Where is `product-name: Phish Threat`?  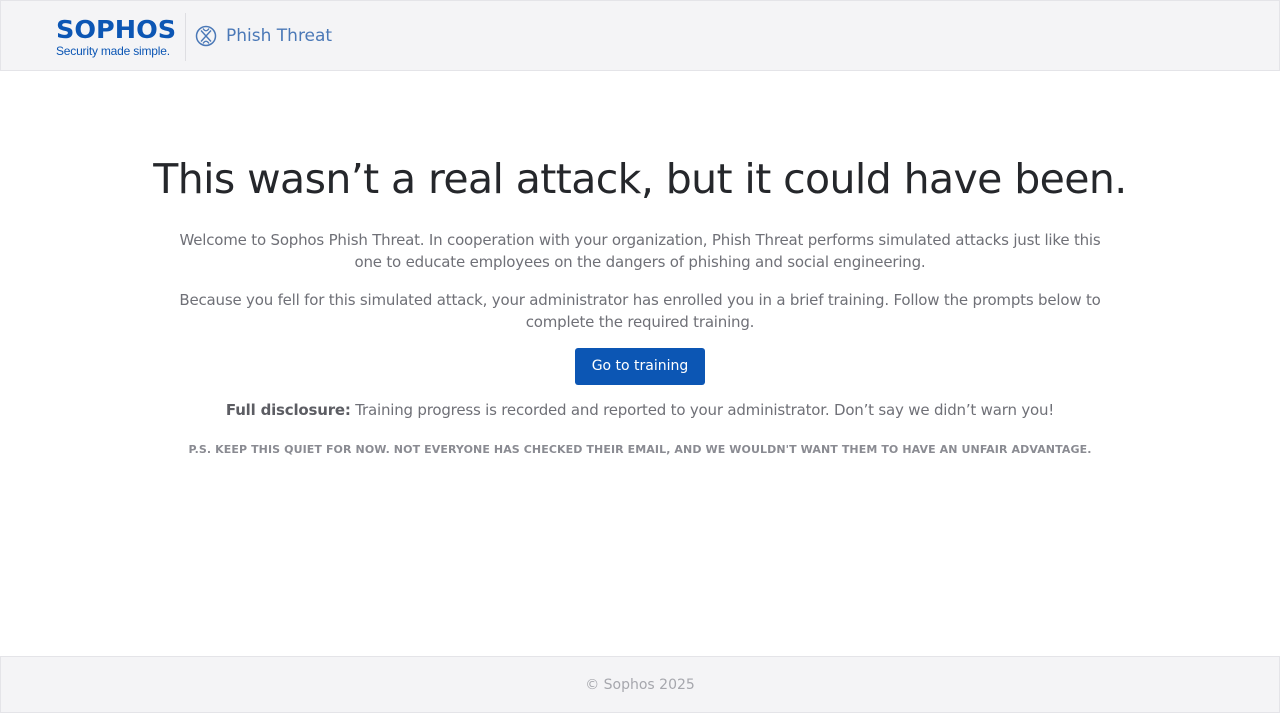 product-name: Phish Threat is located at coordinates (279, 36).